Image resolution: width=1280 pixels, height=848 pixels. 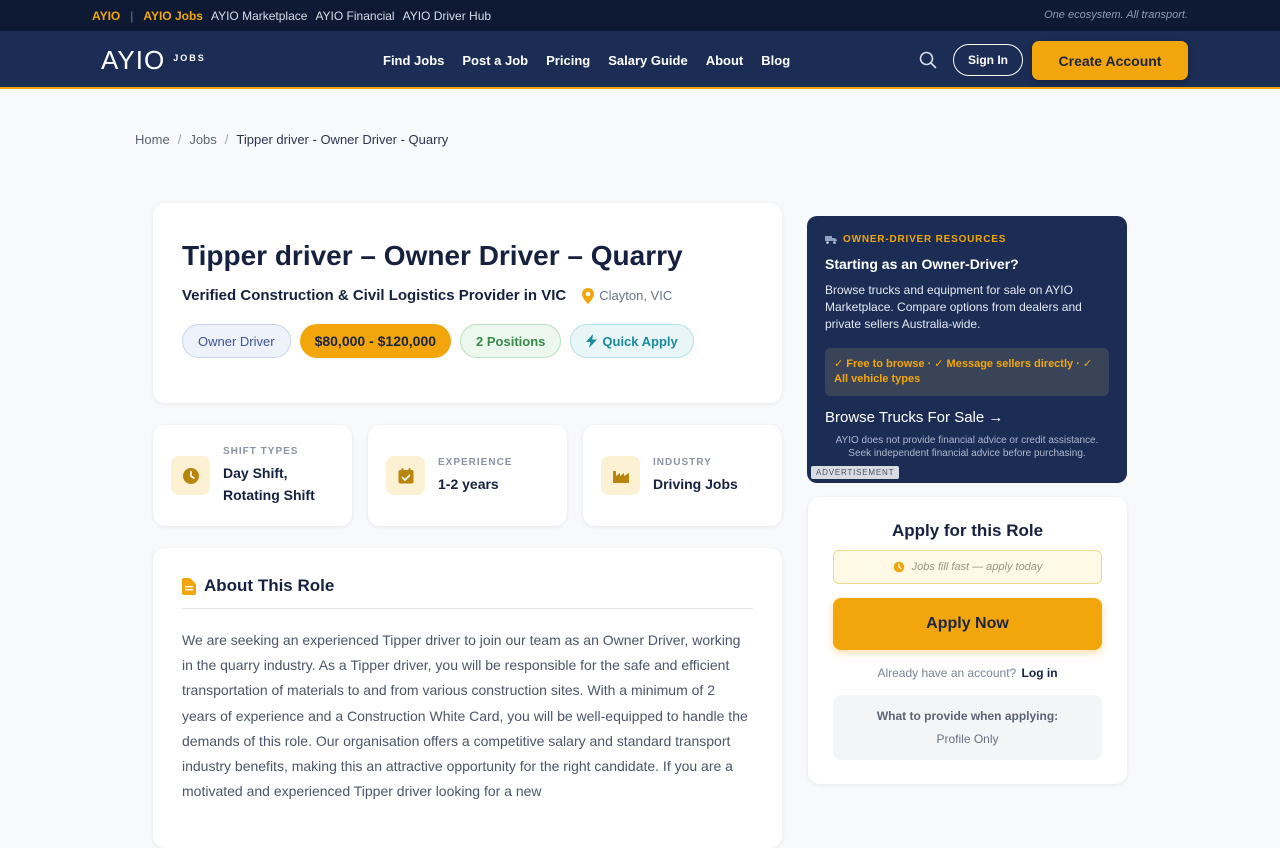 What do you see at coordinates (967, 716) in the screenshot?
I see `requirements-title: What to provide when applying:` at bounding box center [967, 716].